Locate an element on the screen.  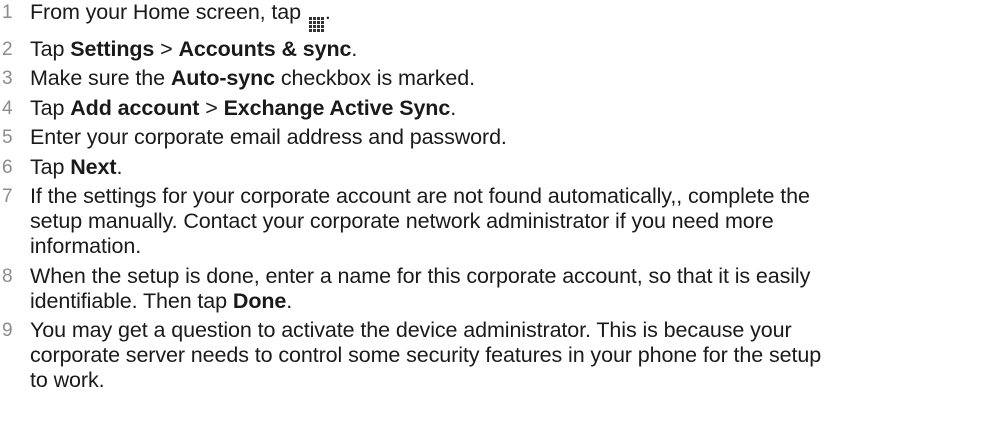
menu-label-settings: Settings is located at coordinates (112, 48).